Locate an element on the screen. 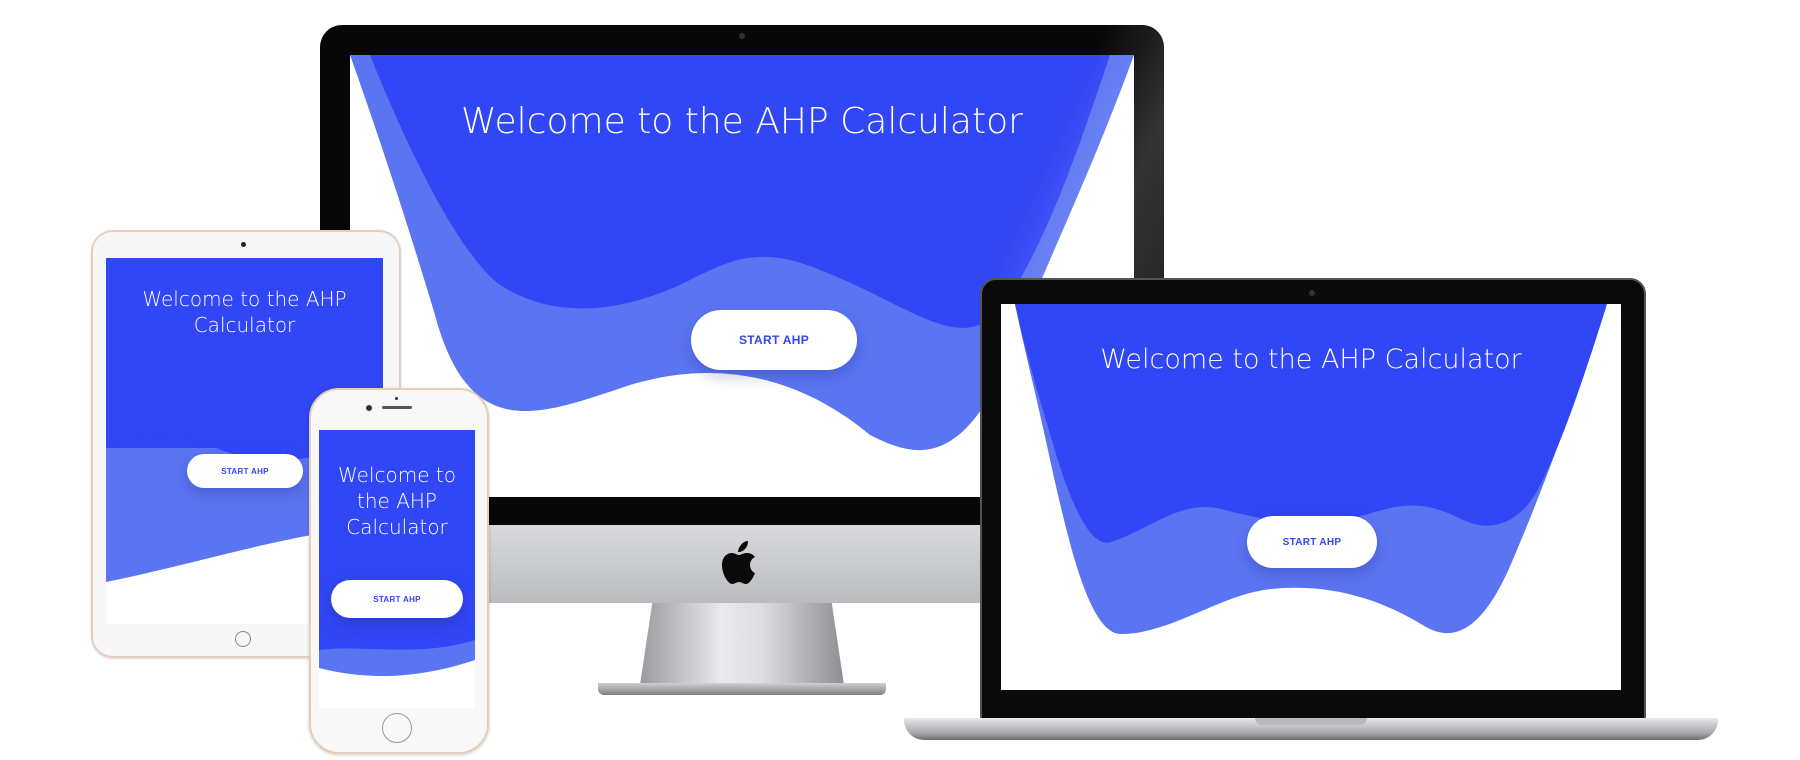 The width and height of the screenshot is (1800, 760). tablet-title: Welcome to the AHP Calculator is located at coordinates (244, 312).